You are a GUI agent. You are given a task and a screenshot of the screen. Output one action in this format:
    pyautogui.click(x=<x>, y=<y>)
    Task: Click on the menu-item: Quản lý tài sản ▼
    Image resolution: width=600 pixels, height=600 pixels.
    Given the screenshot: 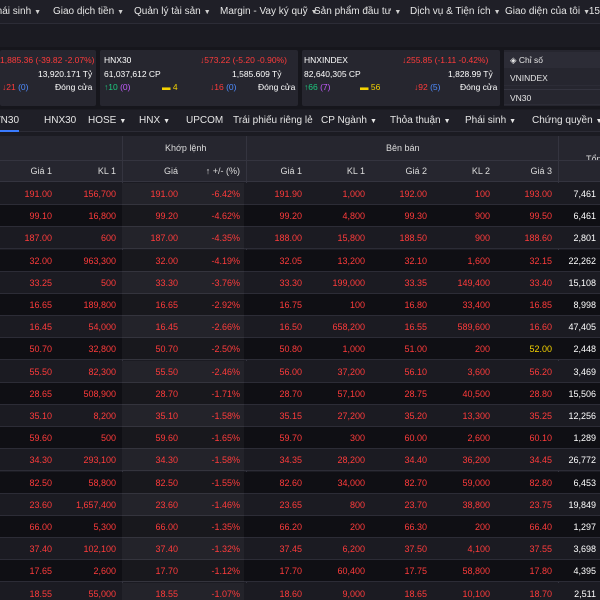 What is the action you would take?
    pyautogui.click(x=172, y=12)
    